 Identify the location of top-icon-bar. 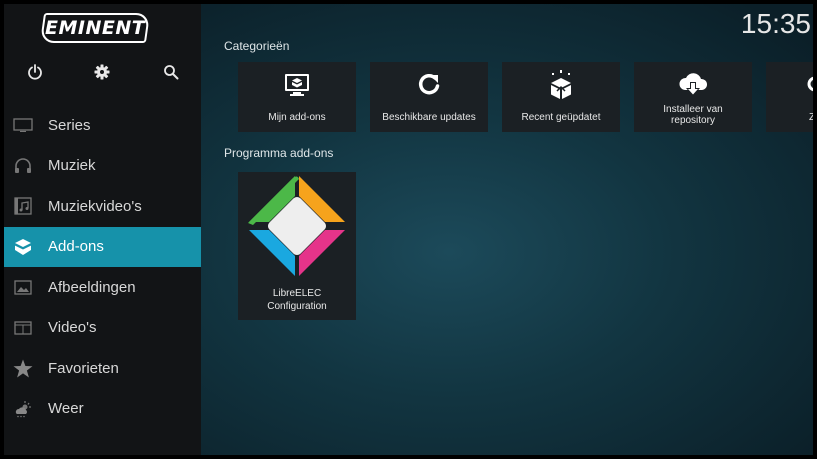
(102, 73).